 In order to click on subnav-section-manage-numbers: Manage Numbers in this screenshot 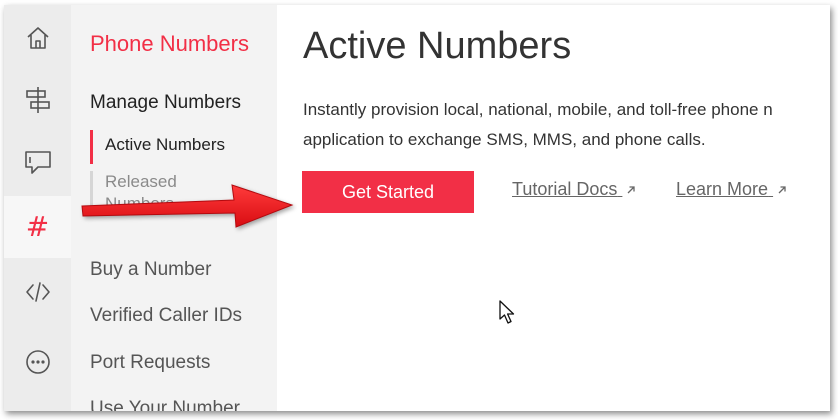, I will do `click(165, 103)`.